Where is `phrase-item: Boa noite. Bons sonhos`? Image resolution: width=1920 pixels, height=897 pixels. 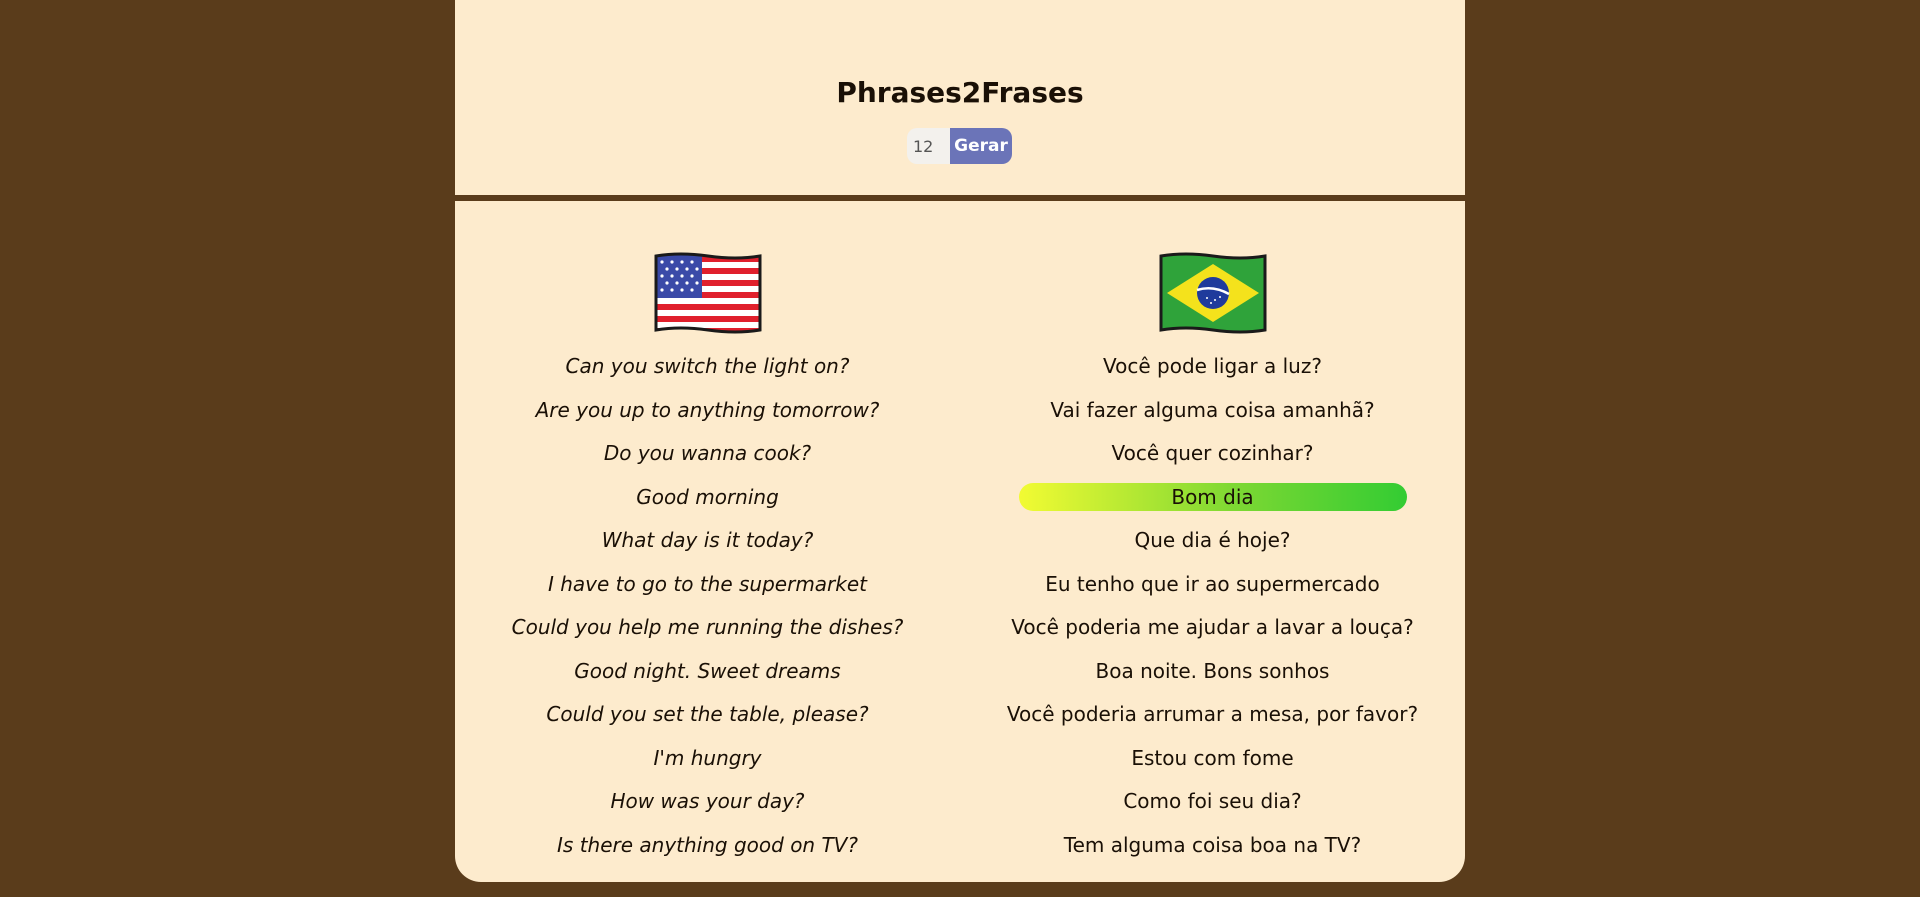
phrase-item: Boa noite. Bons sonhos is located at coordinates (1212, 672).